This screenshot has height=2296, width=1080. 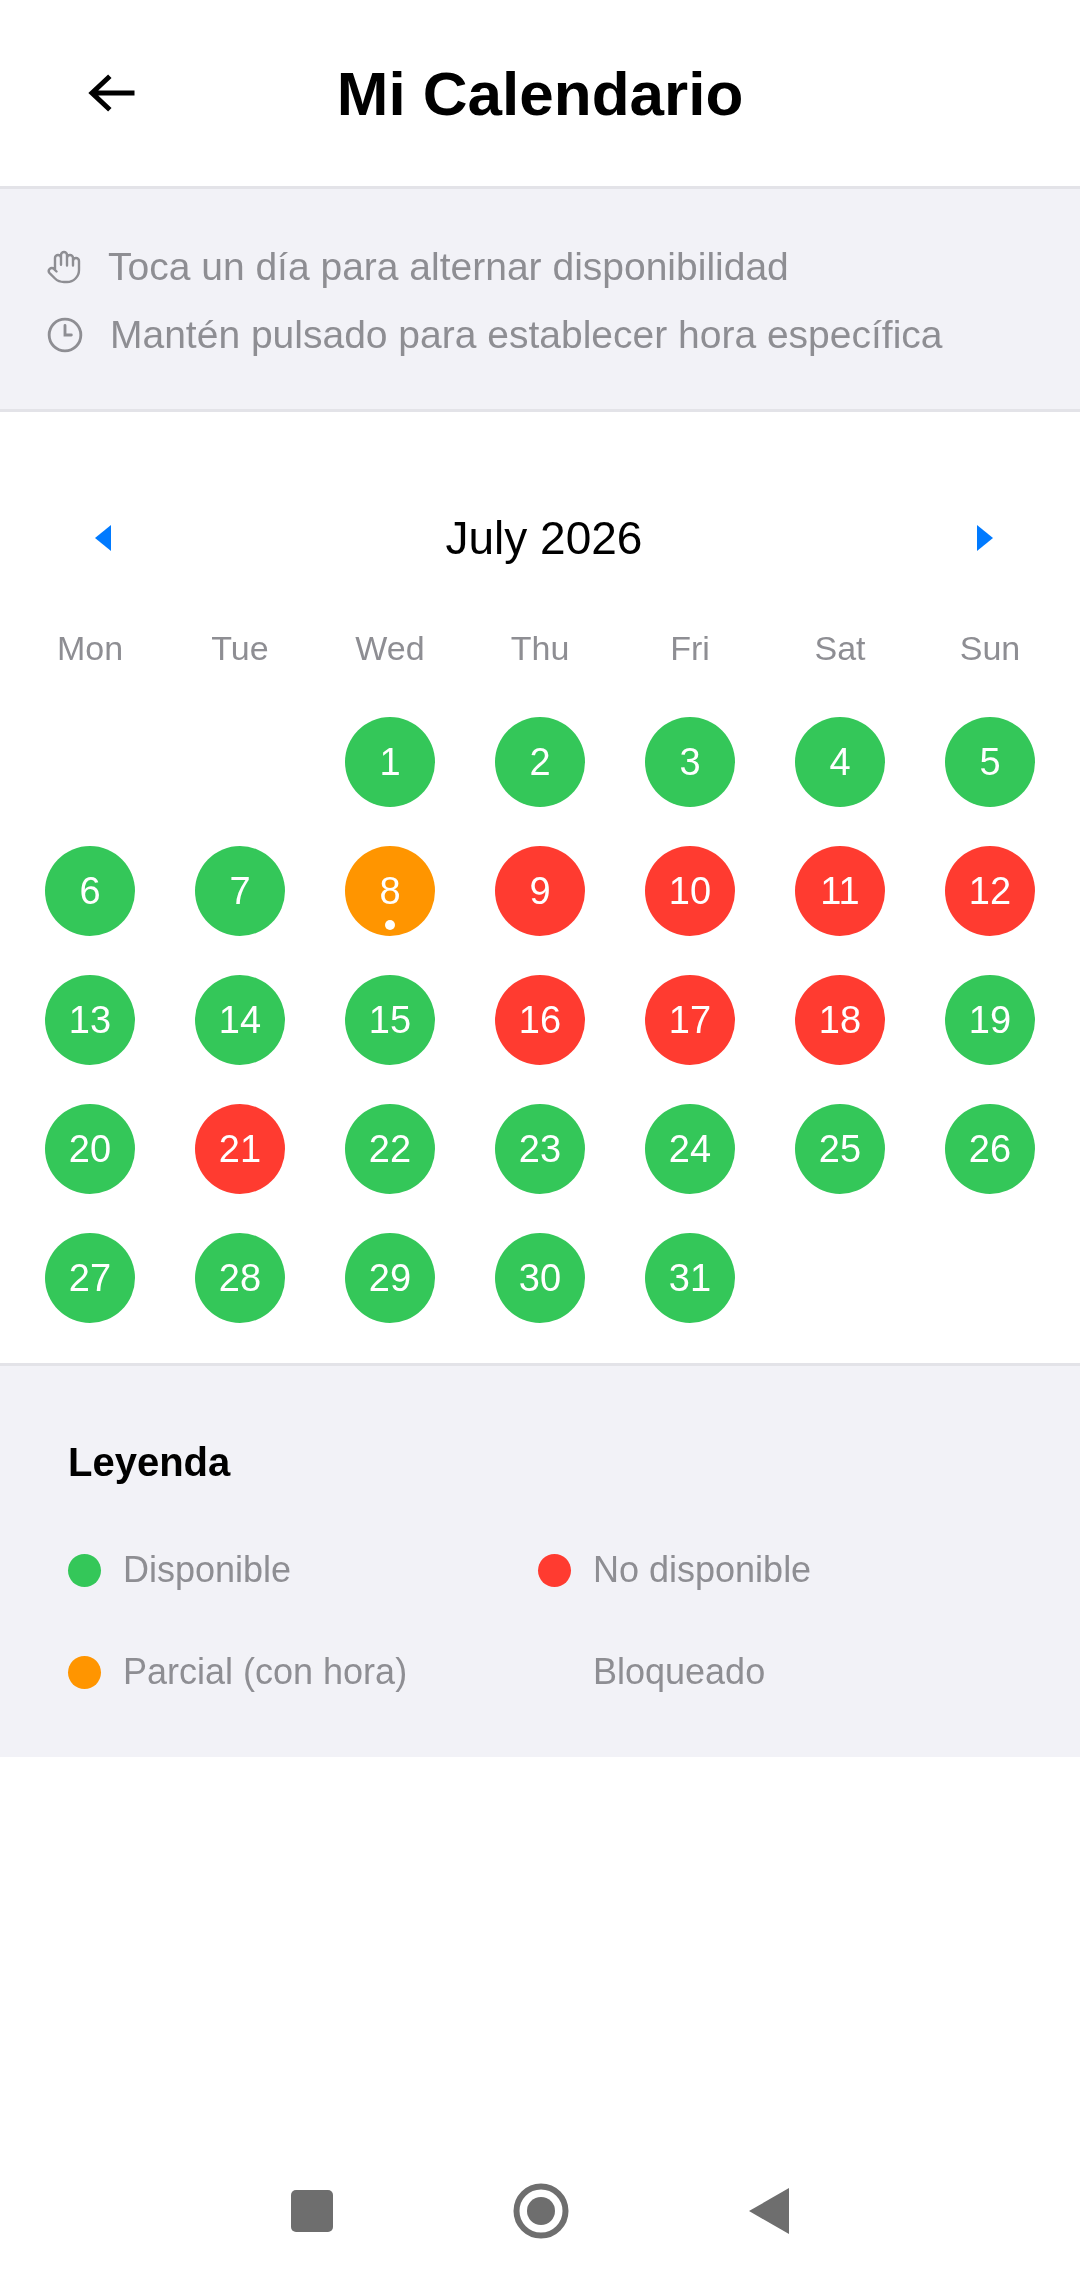 I want to click on day-button: 13, so click(x=90, y=1020).